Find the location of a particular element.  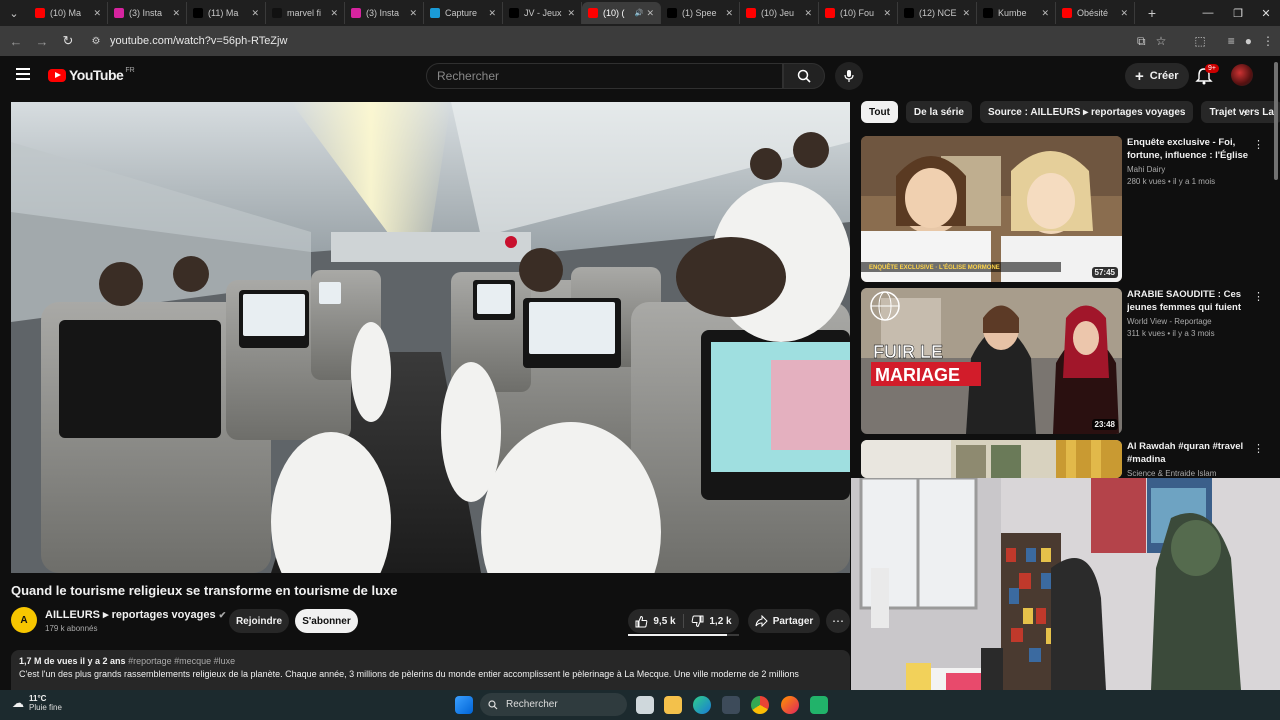

browser-tab: (10) Fou ✕ is located at coordinates (858, 13).